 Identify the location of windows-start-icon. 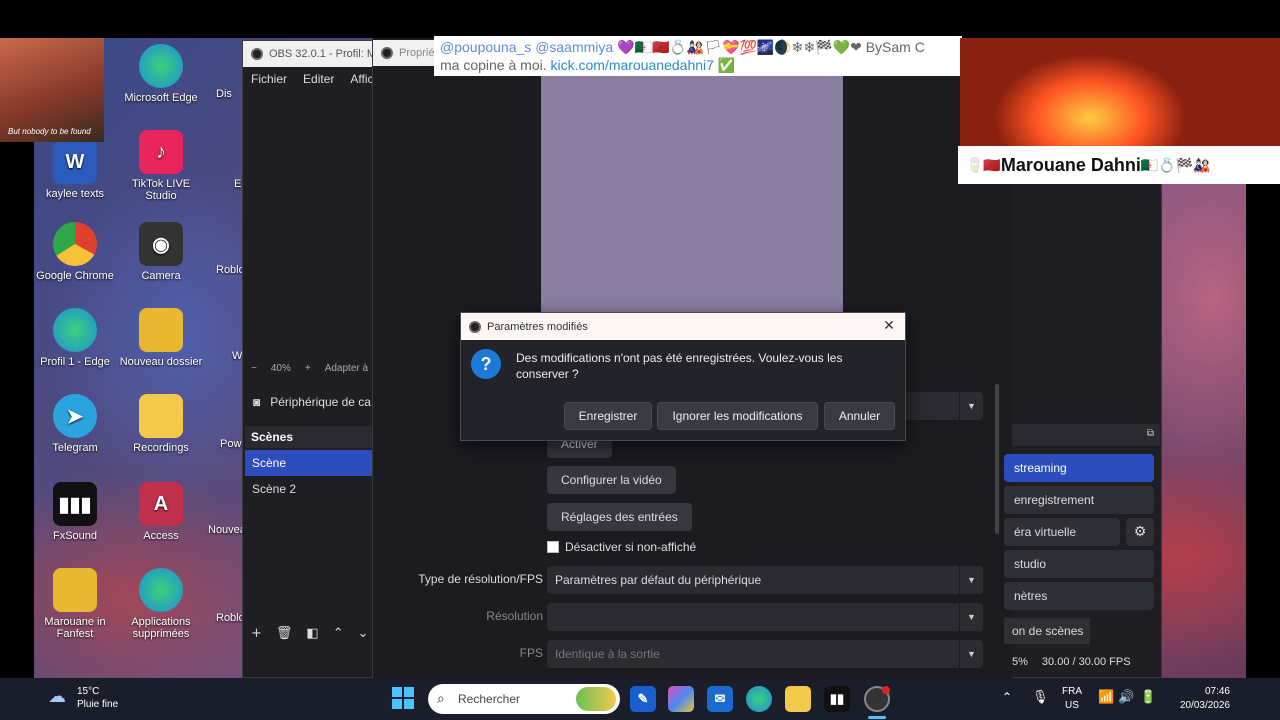
(403, 698).